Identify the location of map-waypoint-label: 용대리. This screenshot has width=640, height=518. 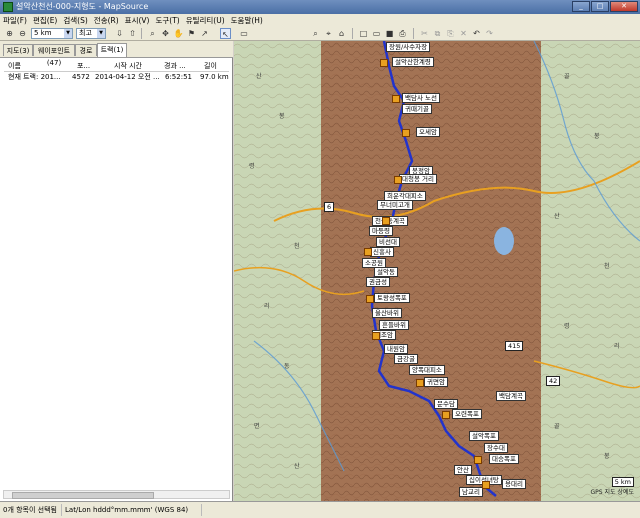
(514, 484).